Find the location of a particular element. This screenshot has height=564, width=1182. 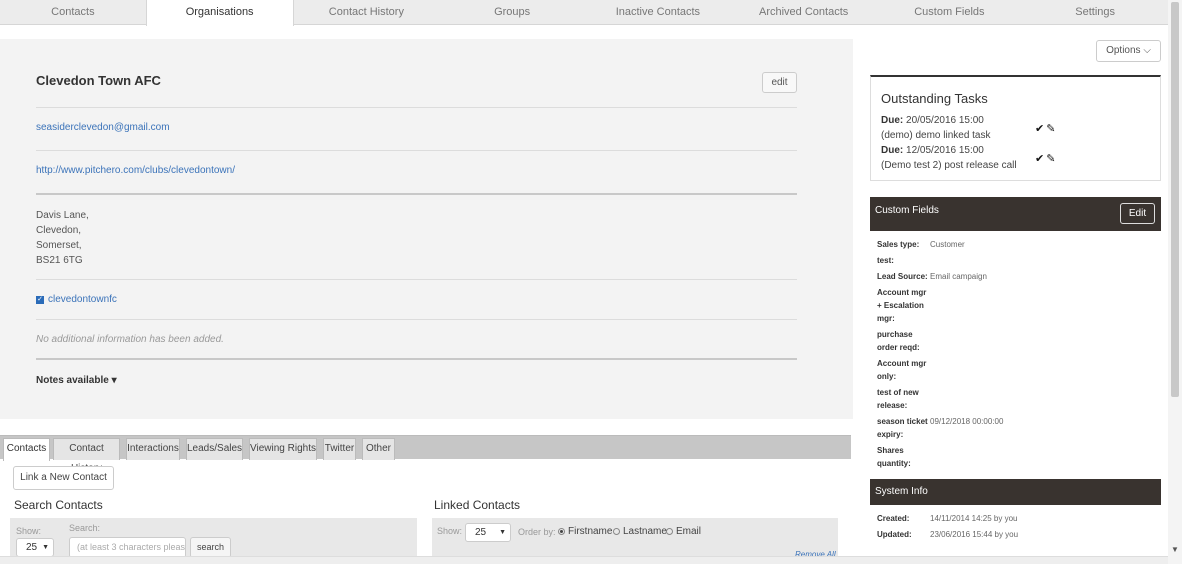

address-line: Davis Lane, is located at coordinates (62, 215).